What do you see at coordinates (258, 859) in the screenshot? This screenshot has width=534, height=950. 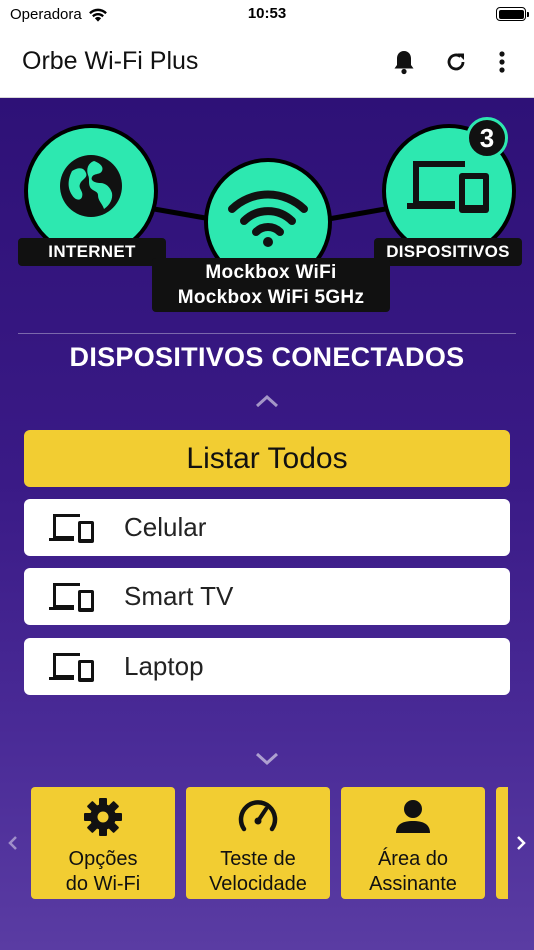 I see `tile-label-line1: Teste de` at bounding box center [258, 859].